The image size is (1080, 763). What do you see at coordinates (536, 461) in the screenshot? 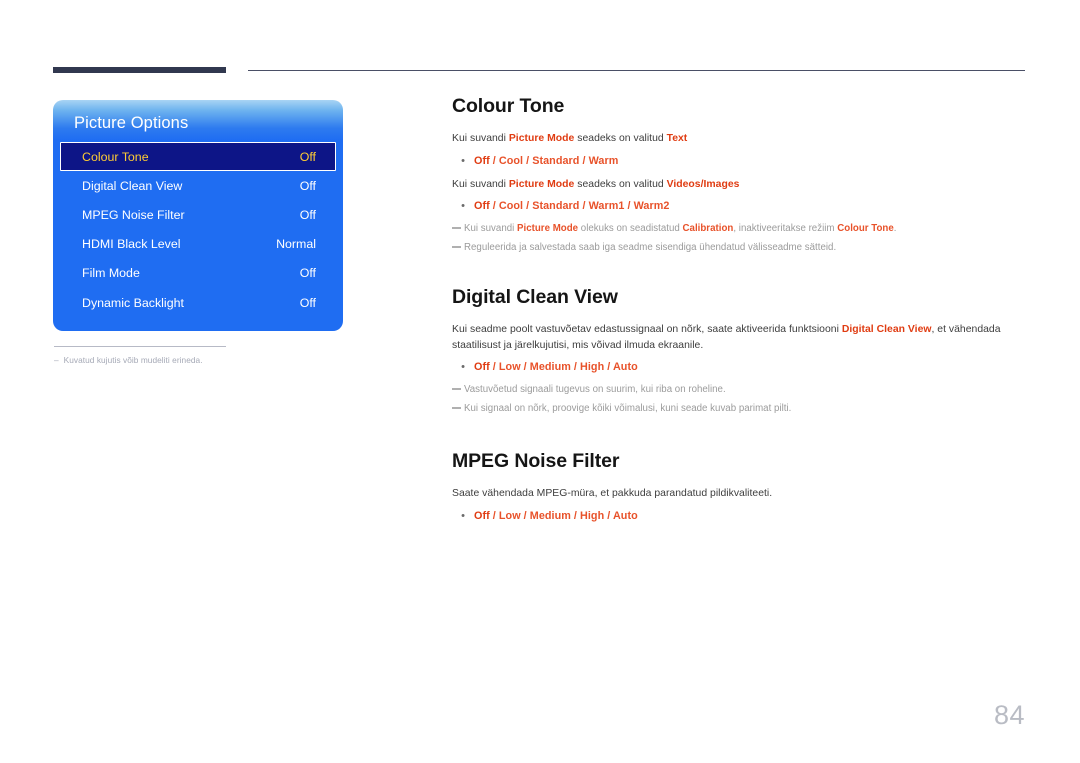
I see `section-title-mpeg-noise-filter: MPEG Noise Filter` at bounding box center [536, 461].